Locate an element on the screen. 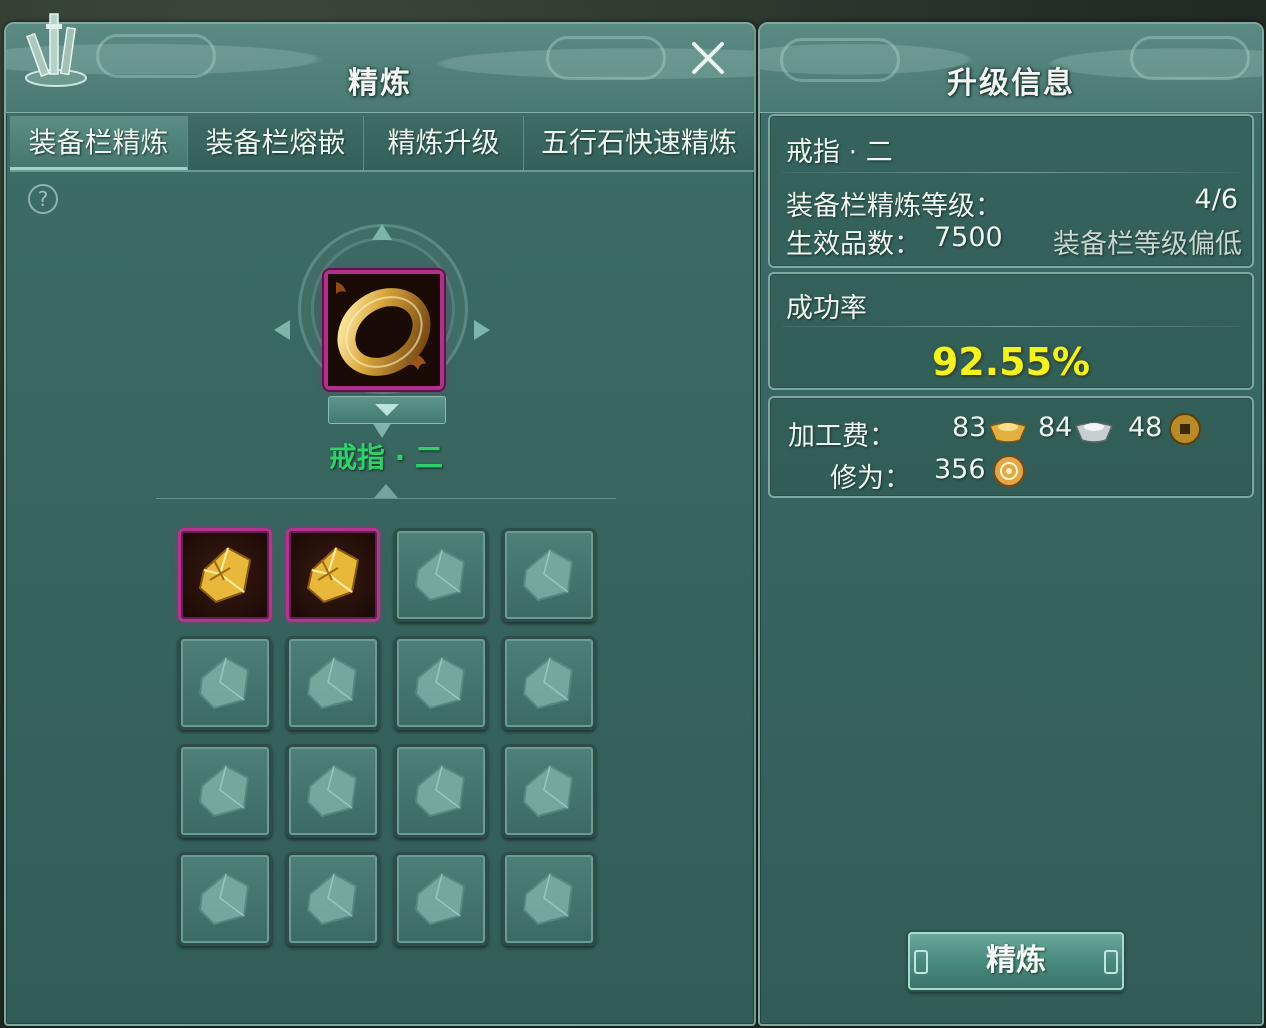  copper-coin-icon is located at coordinates (1185, 429).